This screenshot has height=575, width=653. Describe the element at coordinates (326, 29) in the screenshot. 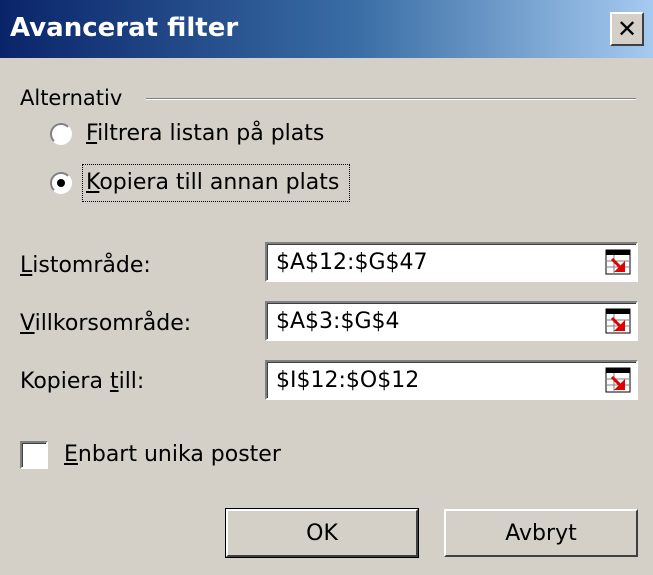

I see `title-bar: Avancerat filter ✕` at that location.